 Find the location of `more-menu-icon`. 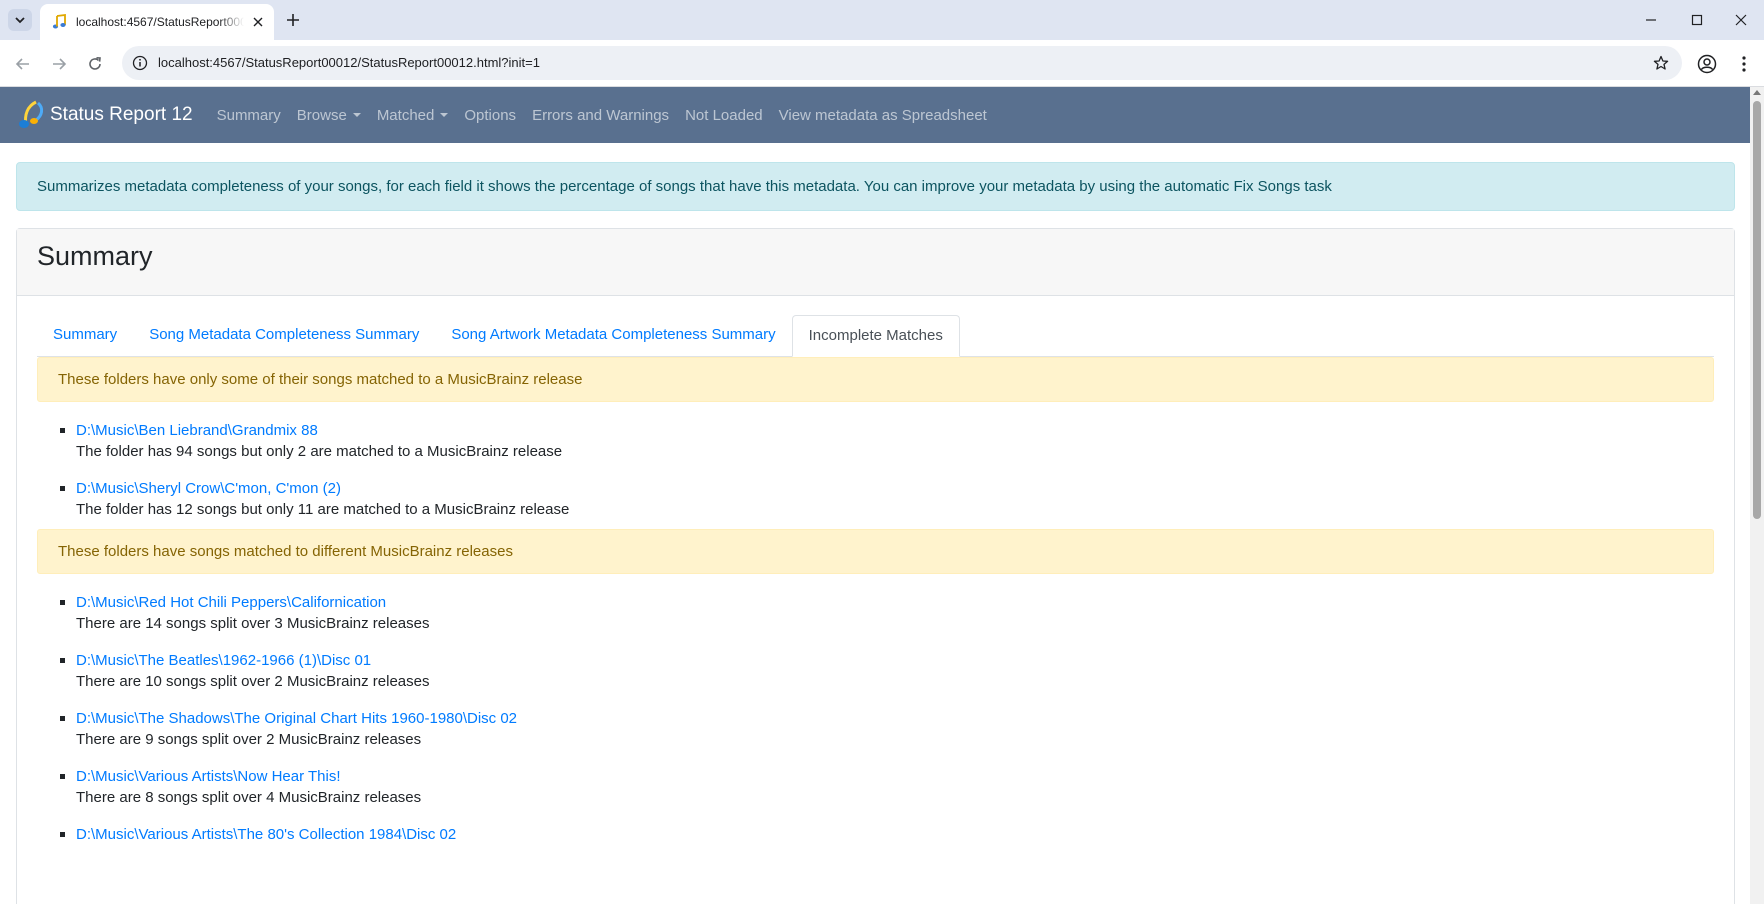

more-menu-icon is located at coordinates (1744, 64).